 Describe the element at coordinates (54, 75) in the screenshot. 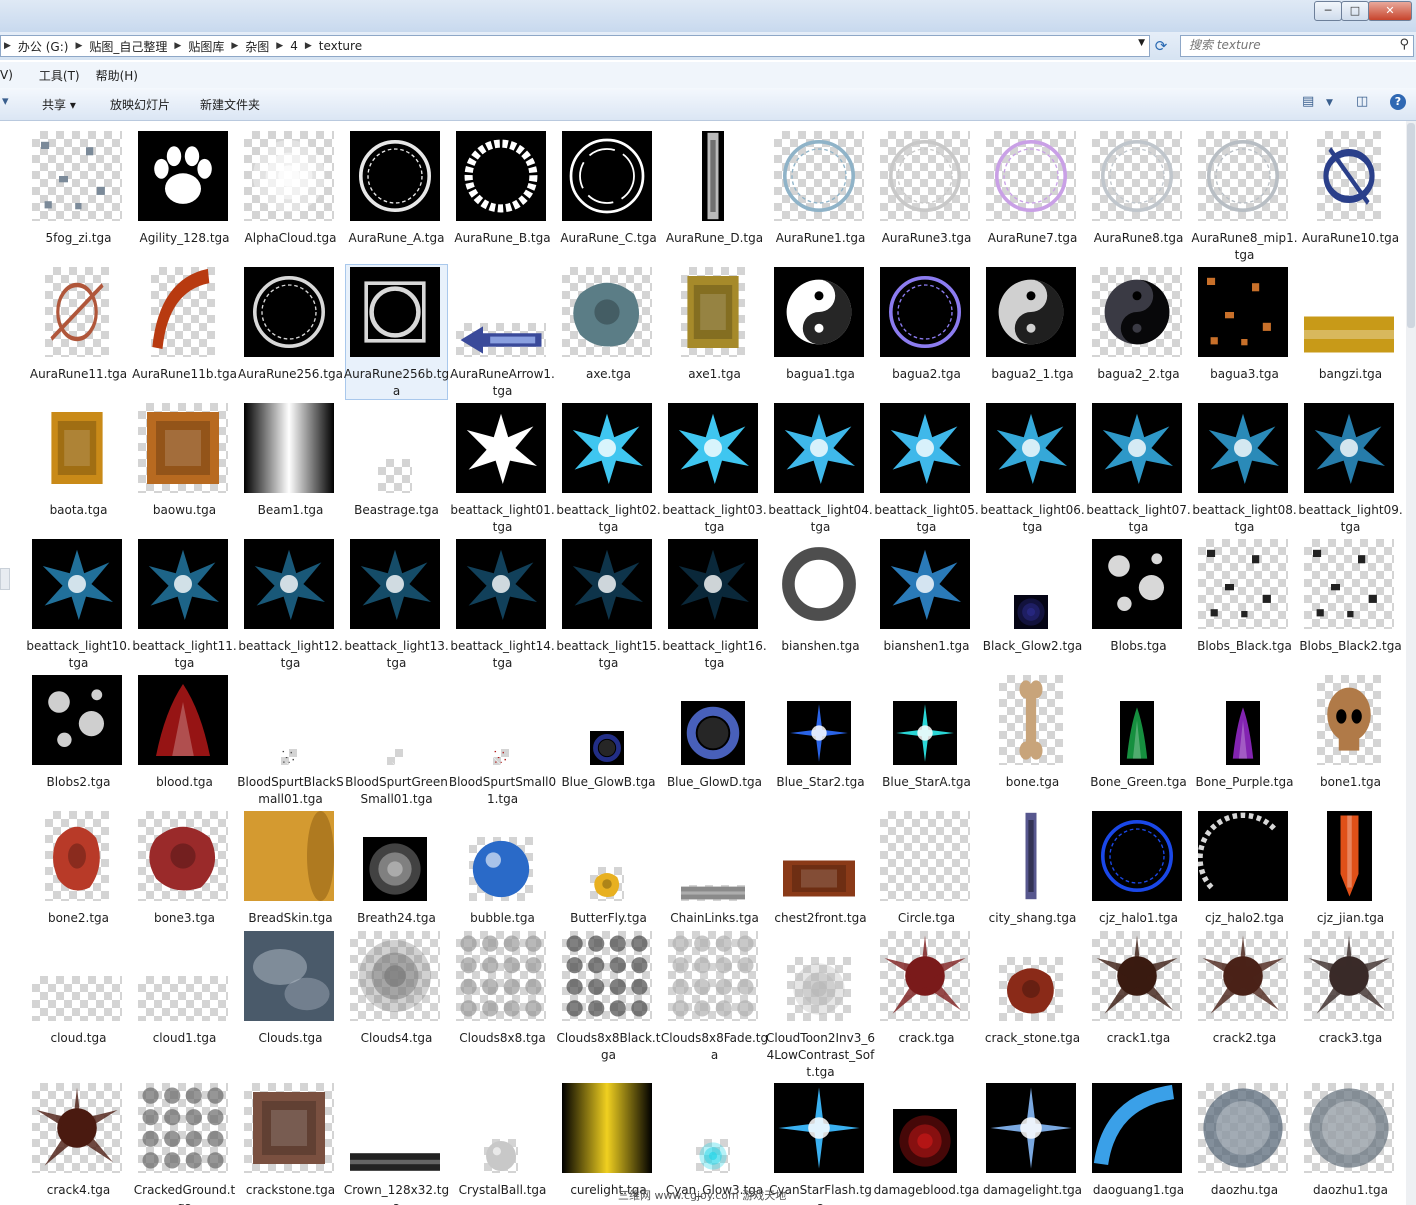

I see `menu-tools: 工具(T)` at that location.